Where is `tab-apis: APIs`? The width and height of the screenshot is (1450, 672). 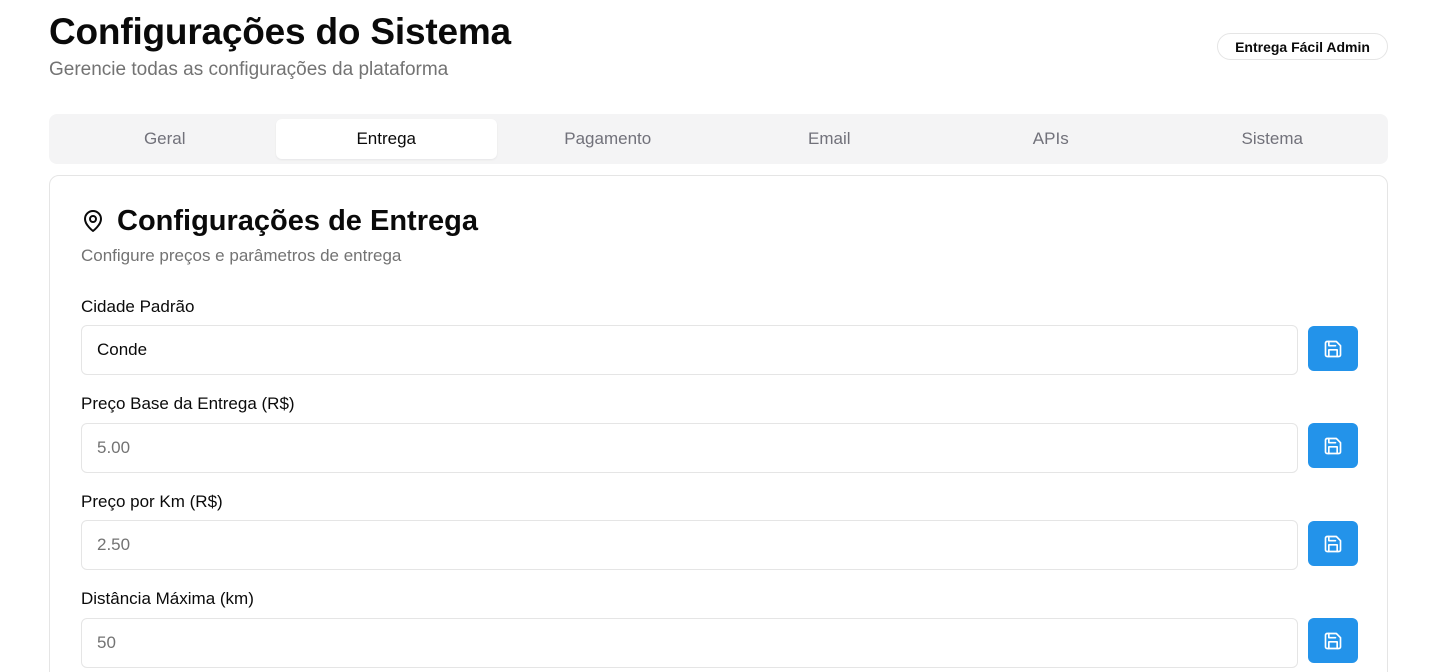 tab-apis: APIs is located at coordinates (1051, 139).